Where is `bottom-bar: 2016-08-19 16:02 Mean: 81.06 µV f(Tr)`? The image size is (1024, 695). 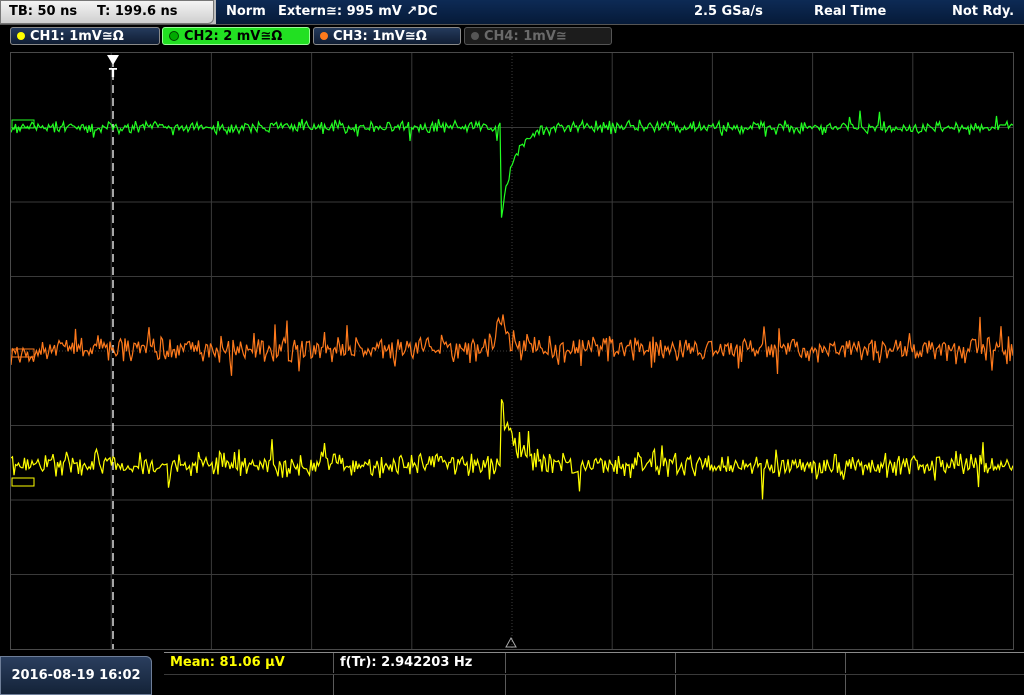
bottom-bar: 2016-08-19 16:02 Mean: 81.06 µV f(Tr) is located at coordinates (512, 673).